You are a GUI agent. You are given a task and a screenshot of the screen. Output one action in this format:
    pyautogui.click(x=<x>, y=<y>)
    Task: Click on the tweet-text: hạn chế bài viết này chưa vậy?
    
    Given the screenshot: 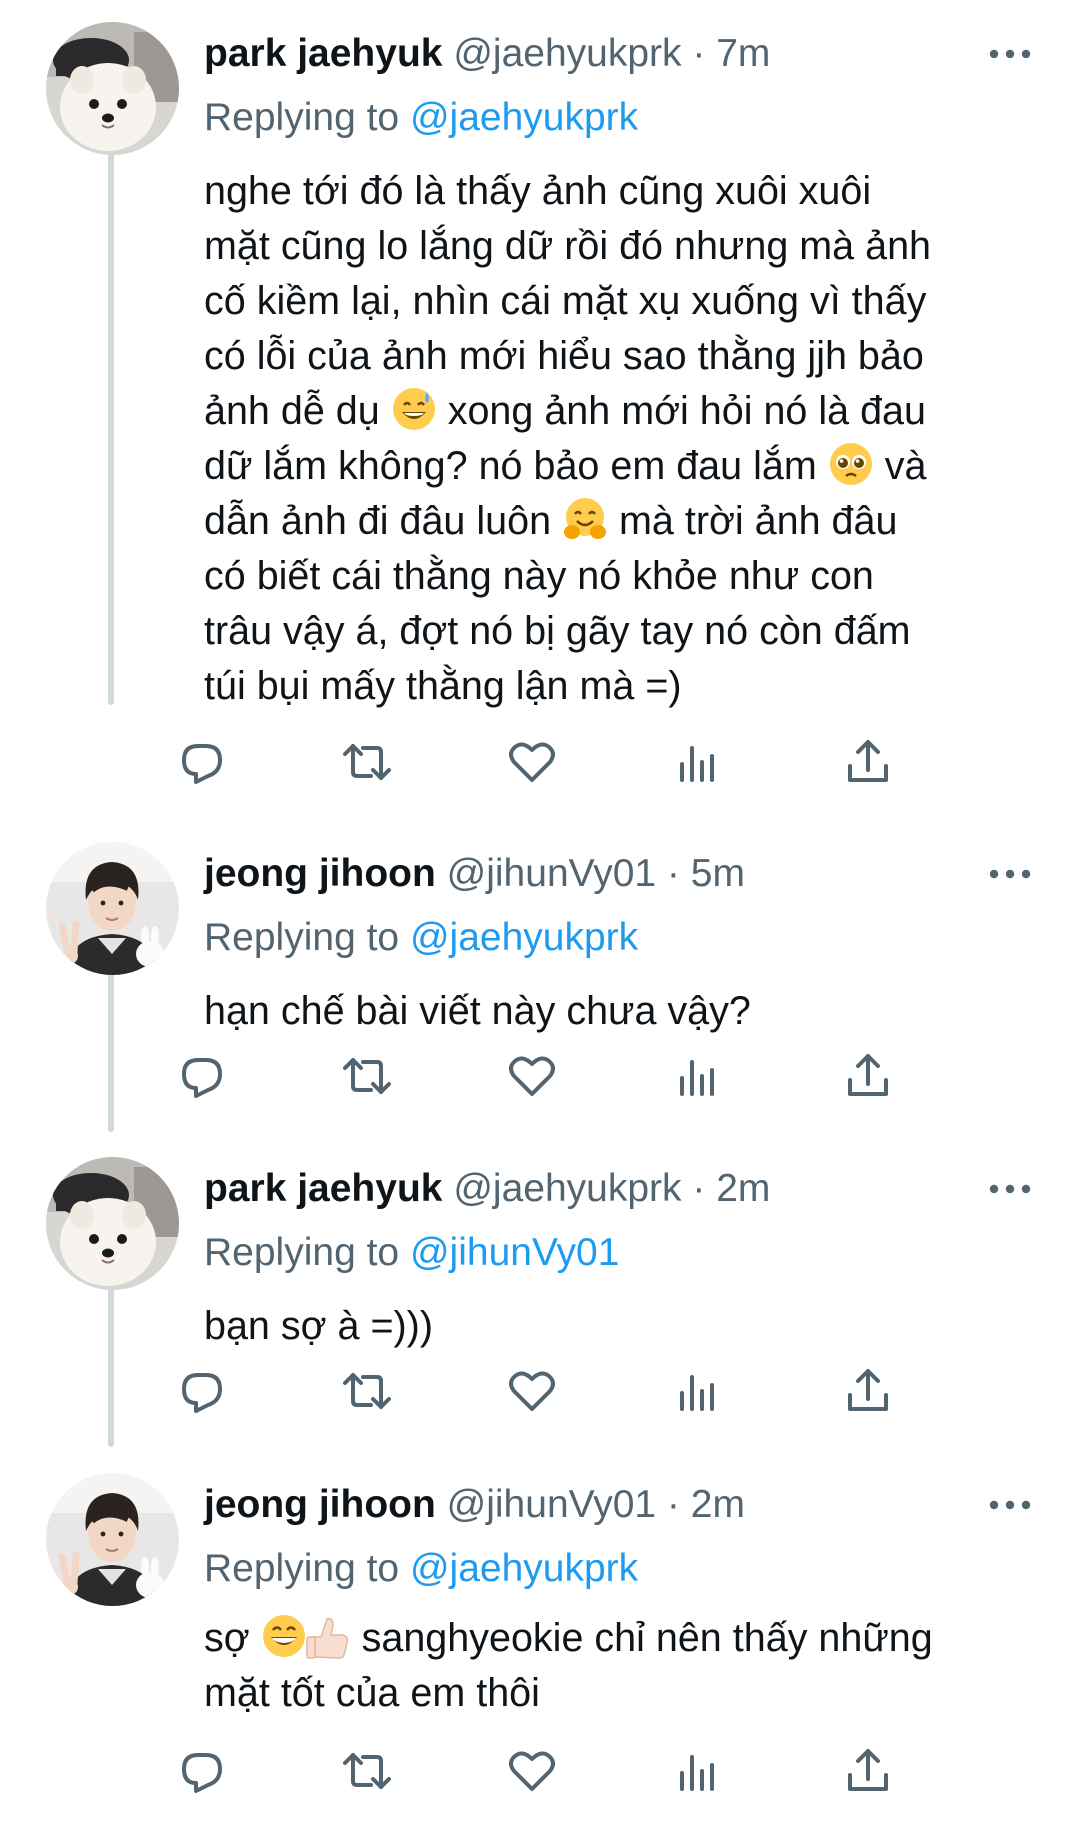 What is the action you would take?
    pyautogui.click(x=634, y=1011)
    